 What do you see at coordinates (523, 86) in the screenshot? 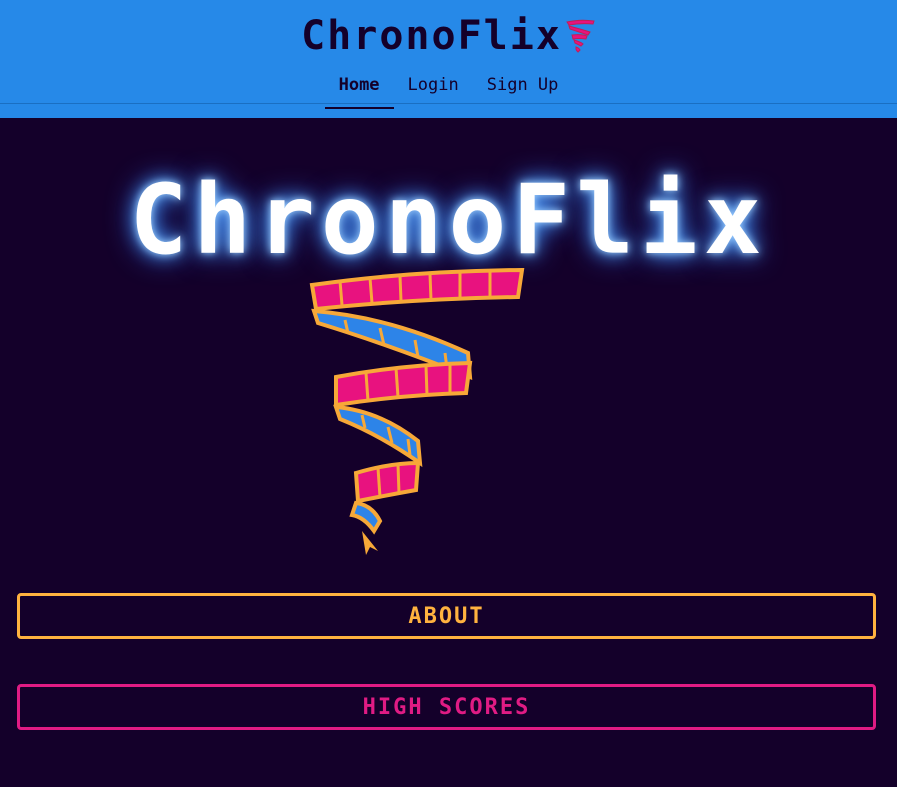
I see `nav-sign-up: Sign Up` at bounding box center [523, 86].